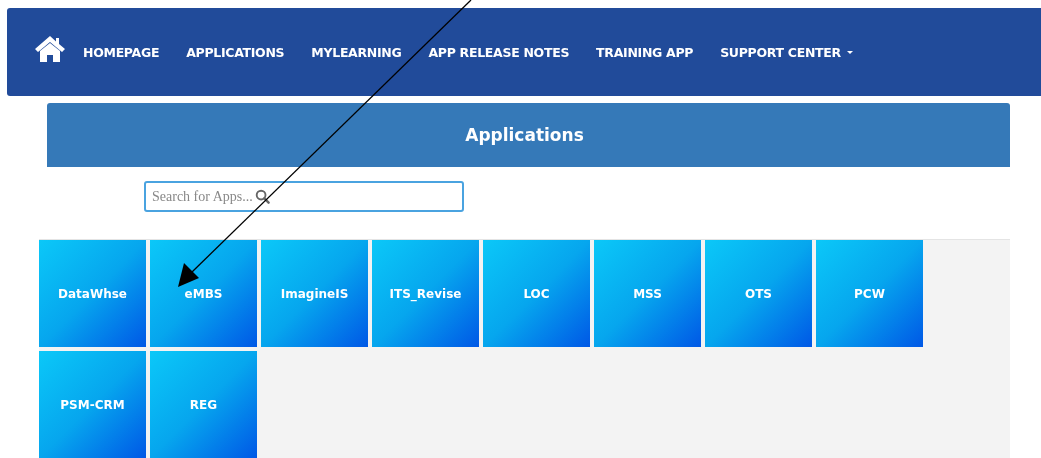 Image resolution: width=1041 pixels, height=458 pixels. I want to click on app-tile: LOC, so click(536, 293).